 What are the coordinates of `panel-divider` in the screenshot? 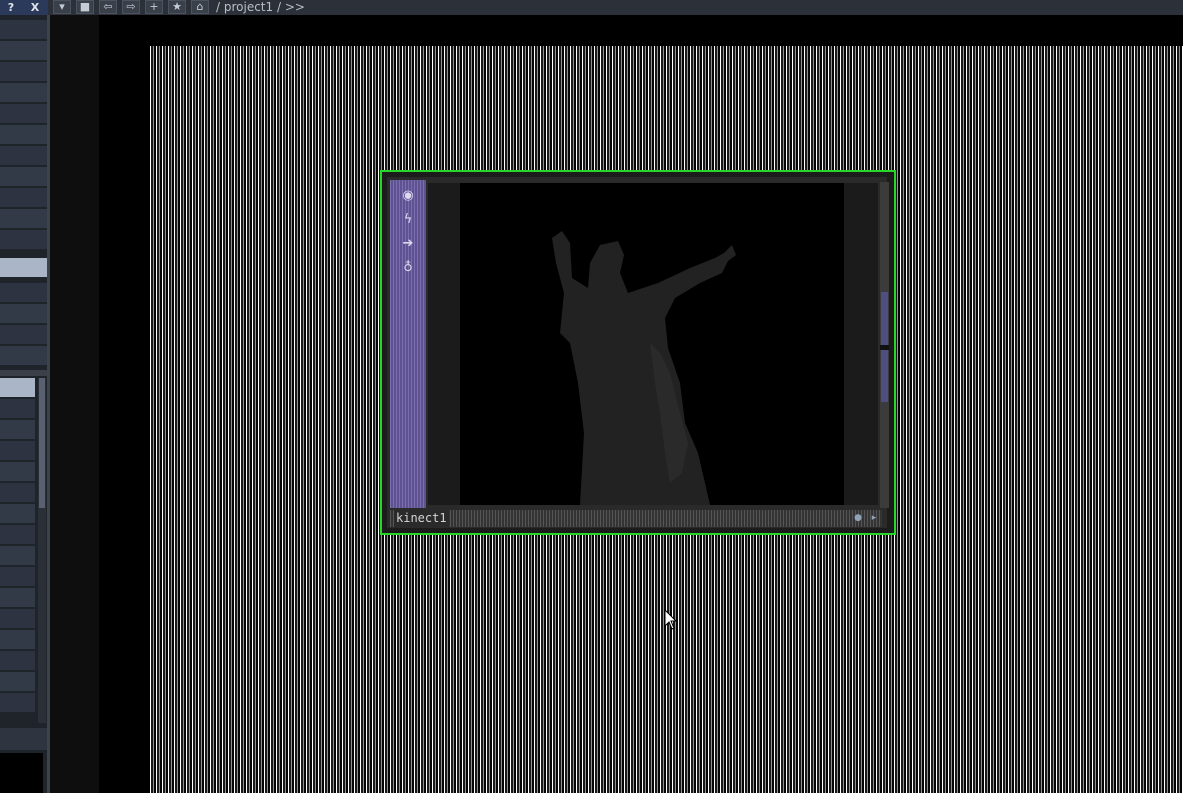 It's located at (23, 373).